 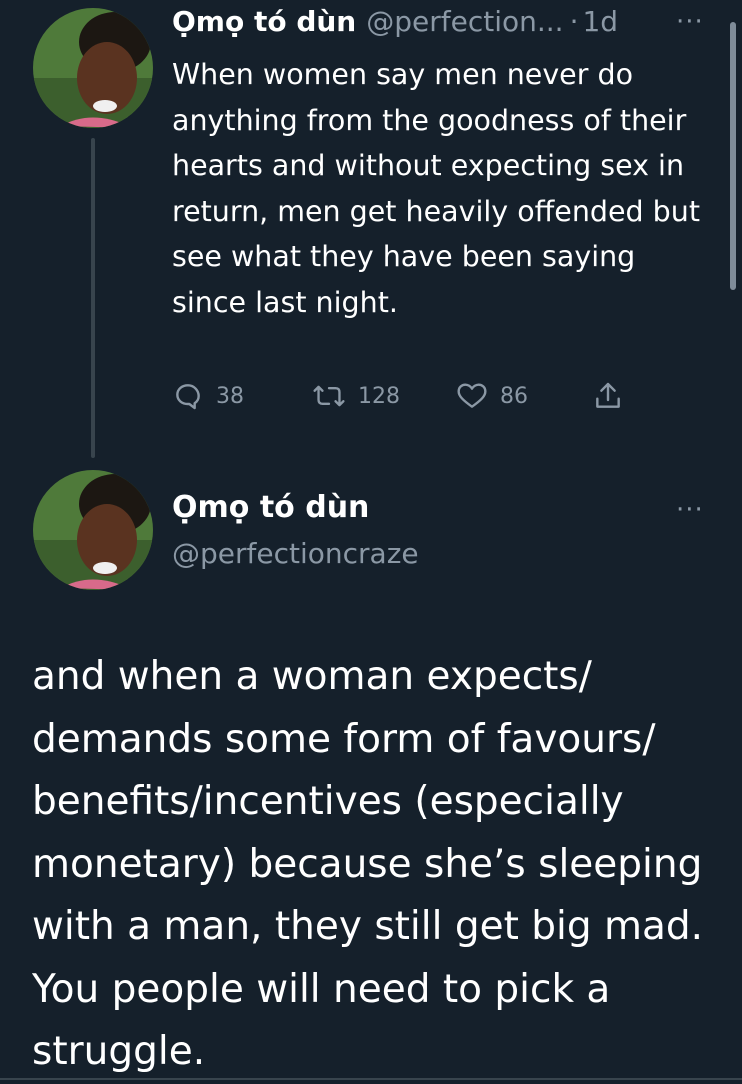 I want to click on thread-line, so click(x=93, y=298).